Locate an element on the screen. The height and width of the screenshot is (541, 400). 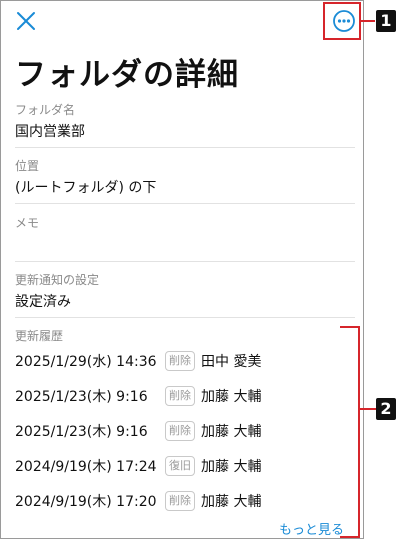
history-row: 2024/9/19(木) 17:24 復旧 加藤 大輔 is located at coordinates (138, 466).